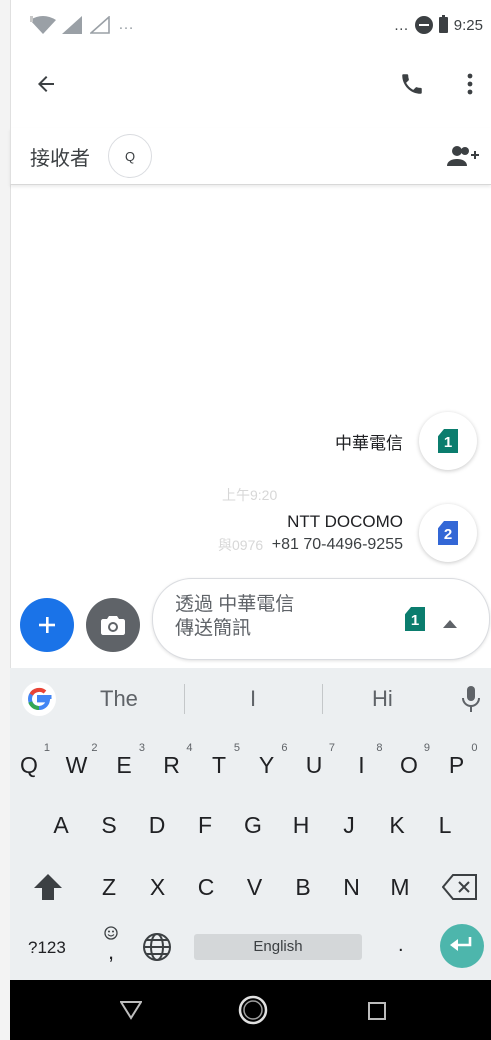  Describe the element at coordinates (219, 765) in the screenshot. I see `key-label: T` at that location.